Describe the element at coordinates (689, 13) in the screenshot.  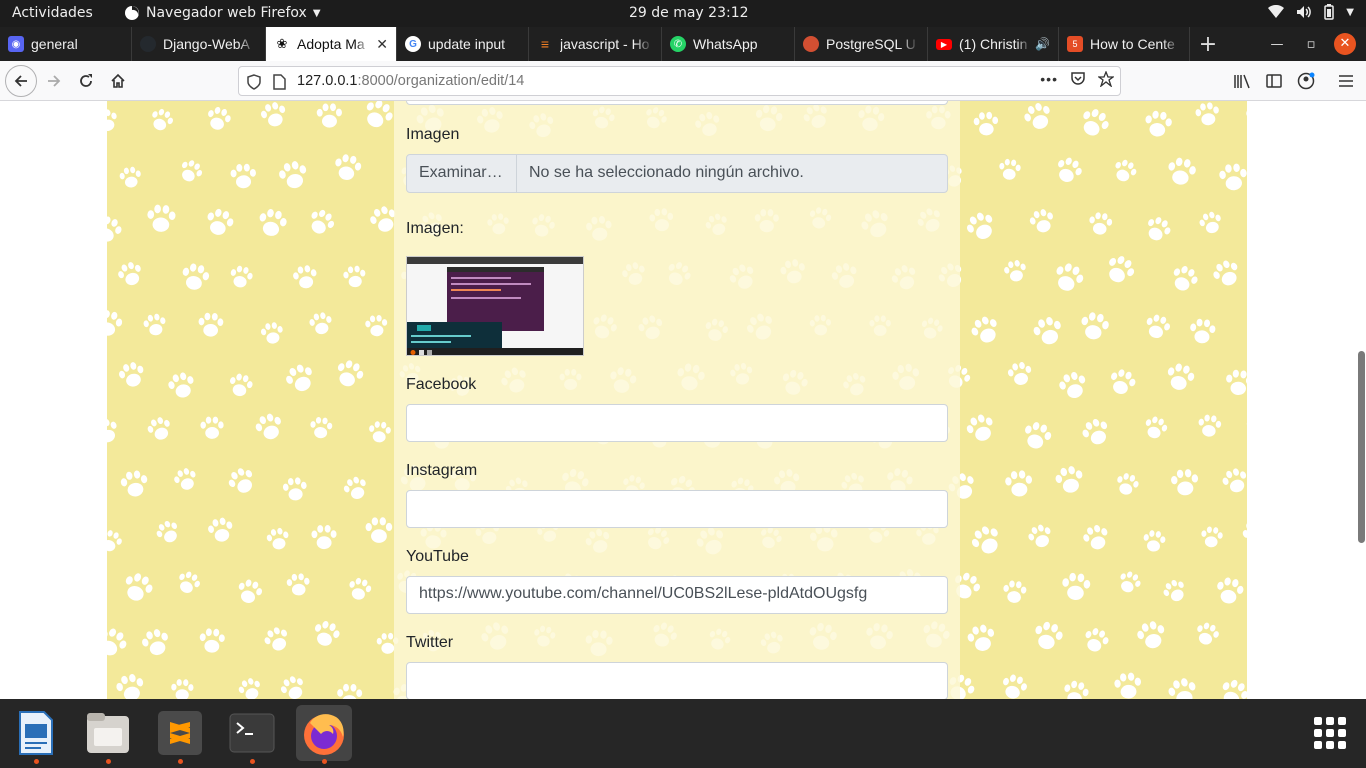
I see `clock: 29 de may 23:12` at that location.